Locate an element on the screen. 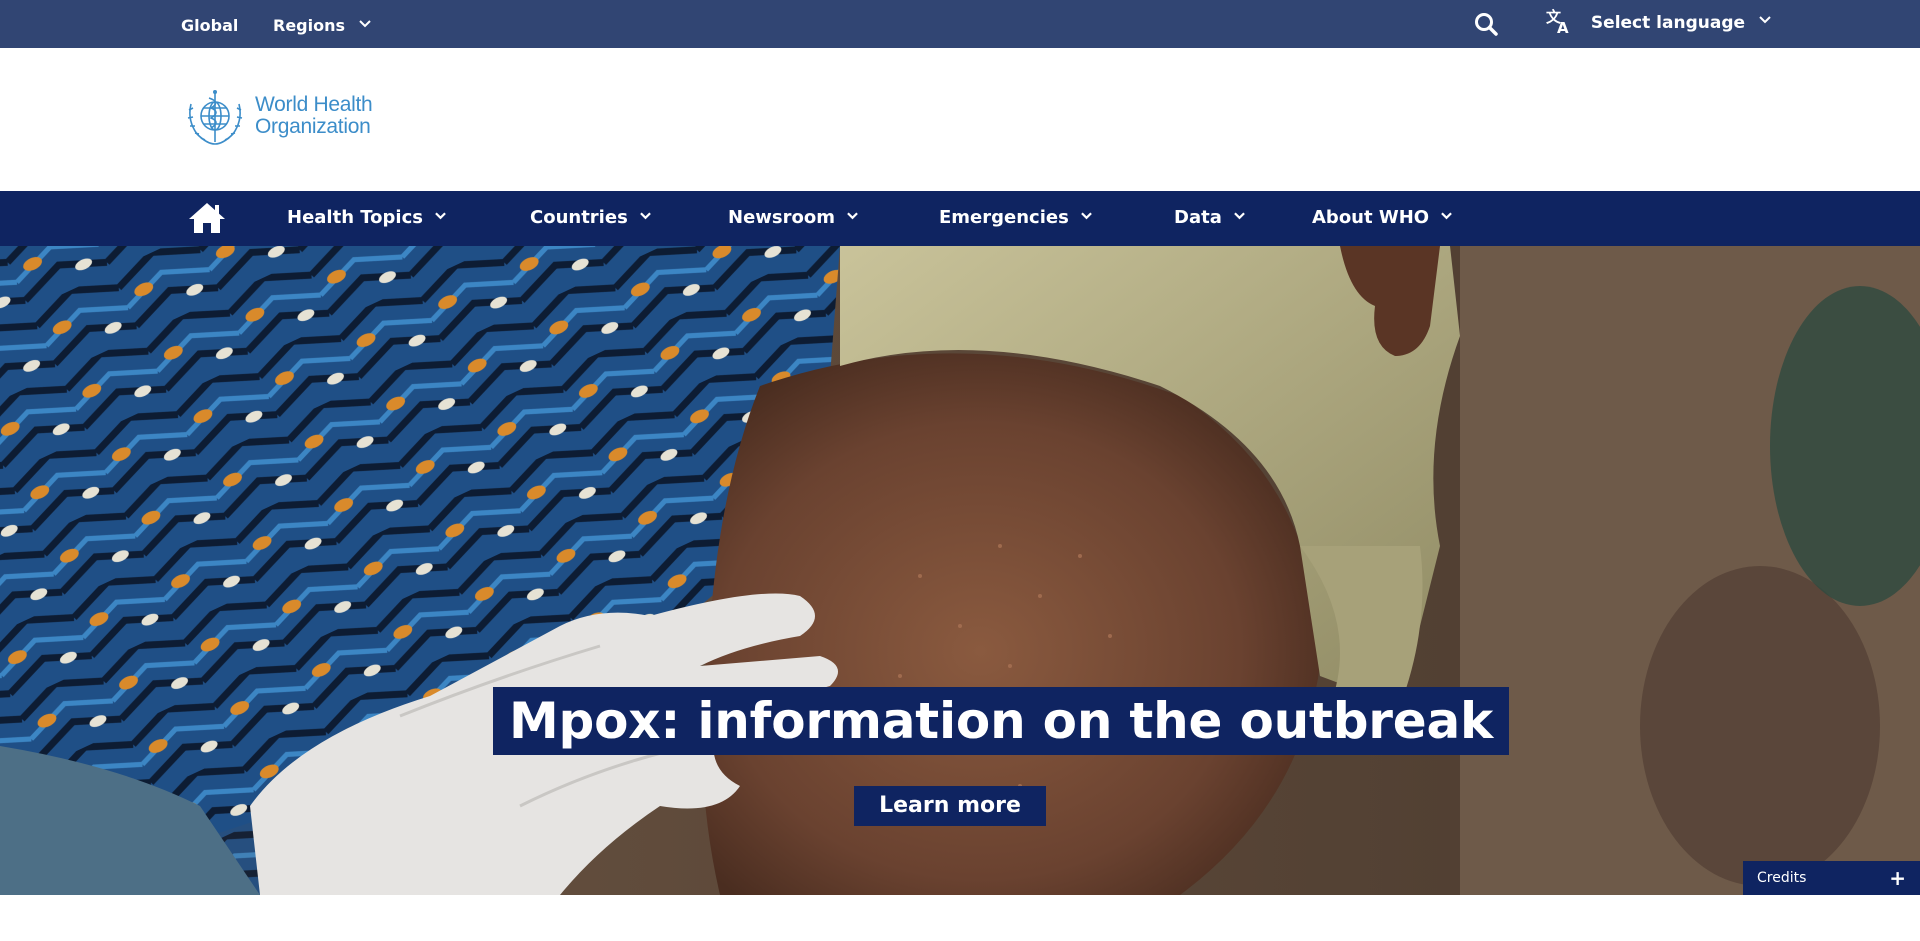  nav-item-label: Countries is located at coordinates (579, 217).